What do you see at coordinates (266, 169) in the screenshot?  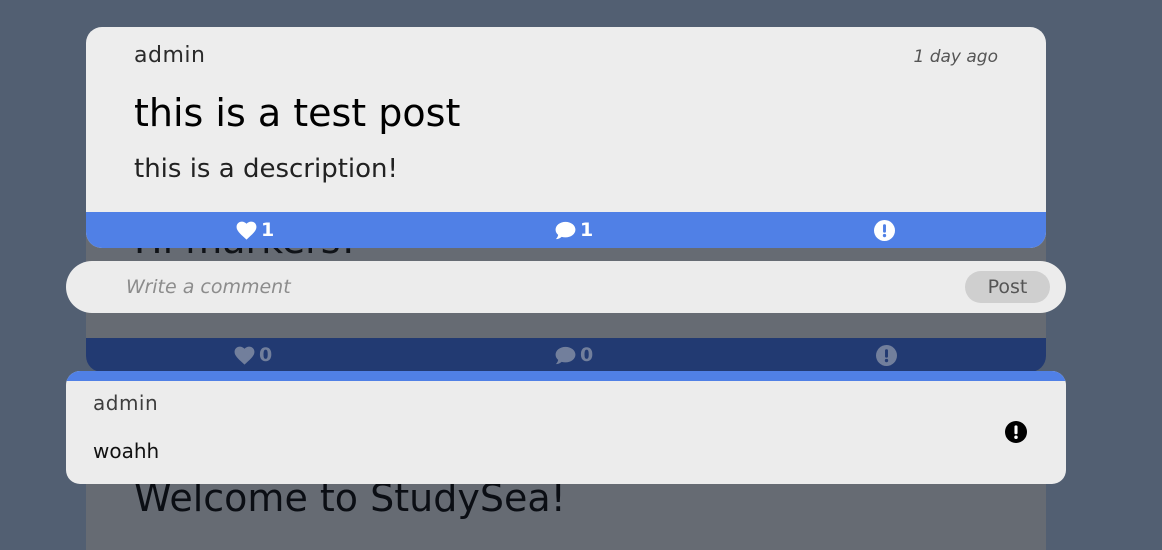 I see `post-description: this is a description!` at bounding box center [266, 169].